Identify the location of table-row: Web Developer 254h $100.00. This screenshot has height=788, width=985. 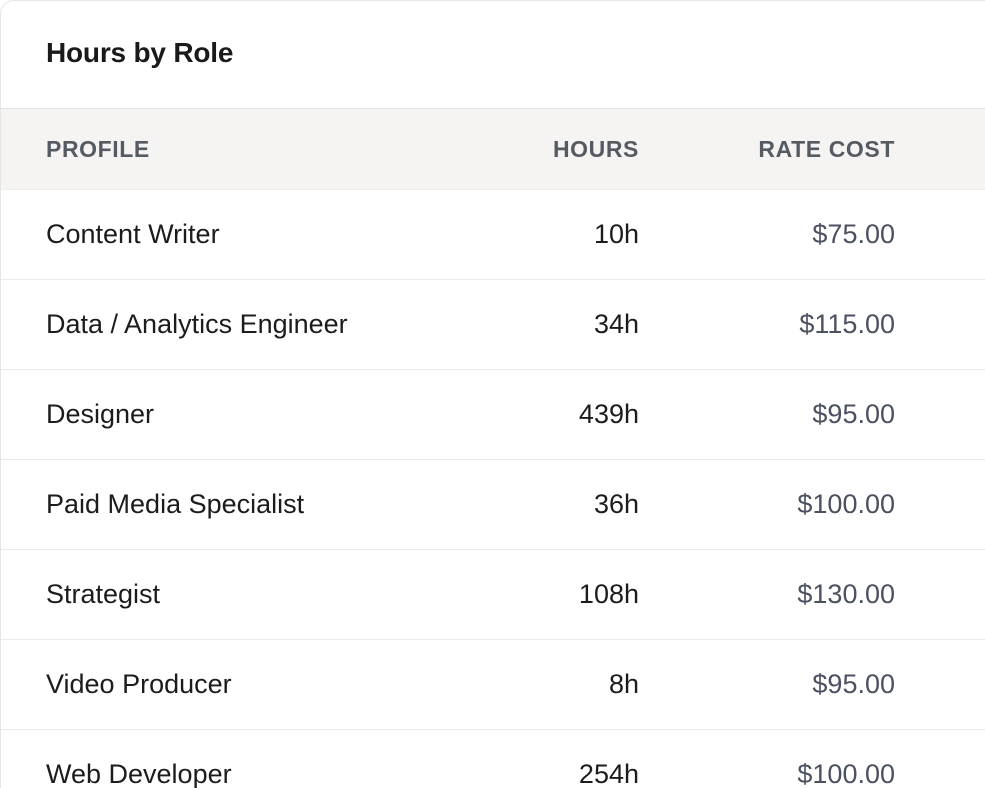
(493, 759).